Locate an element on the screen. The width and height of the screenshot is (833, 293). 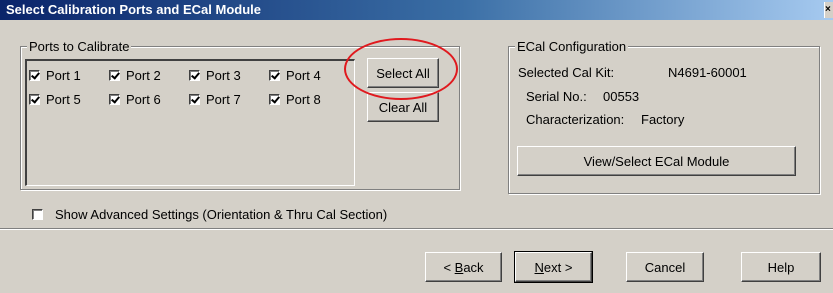
port-7-checkbox: Port 7 is located at coordinates (215, 99).